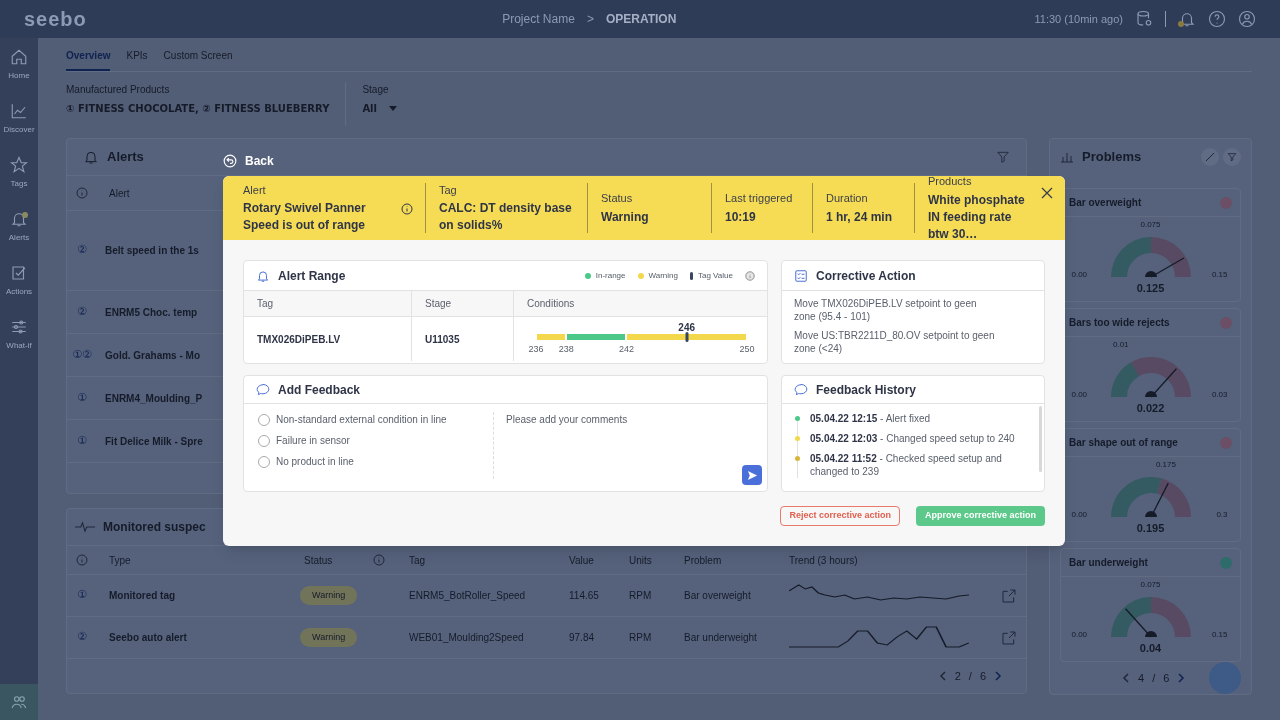 The width and height of the screenshot is (1280, 720). Describe the element at coordinates (1210, 156) in the screenshot. I see `collapse-button` at that location.